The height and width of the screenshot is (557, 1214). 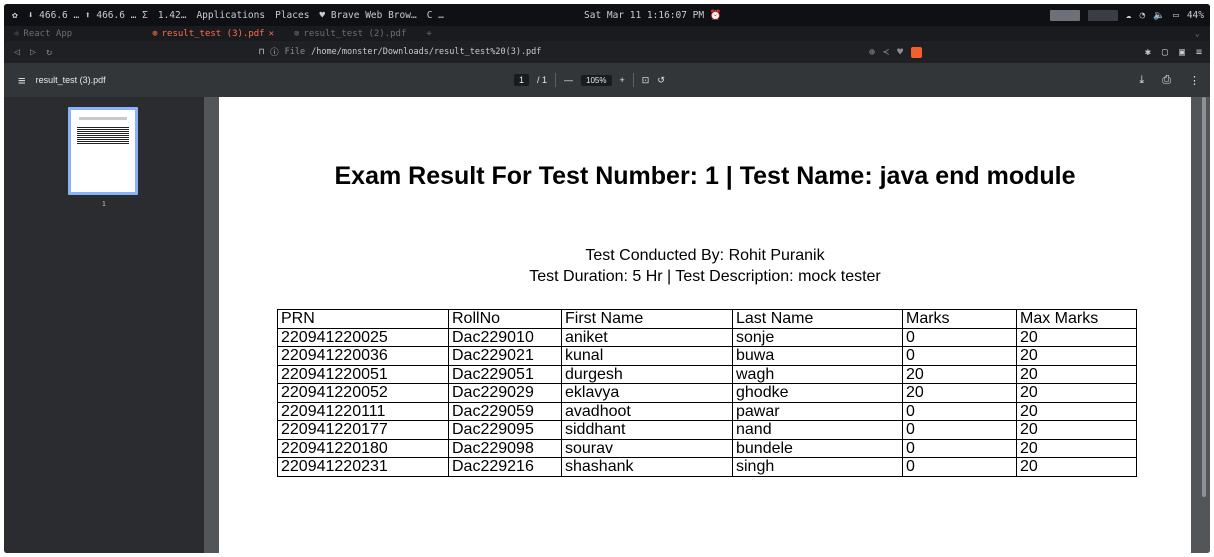 What do you see at coordinates (1165, 52) in the screenshot?
I see `sidebar-toggle-icon: ▢` at bounding box center [1165, 52].